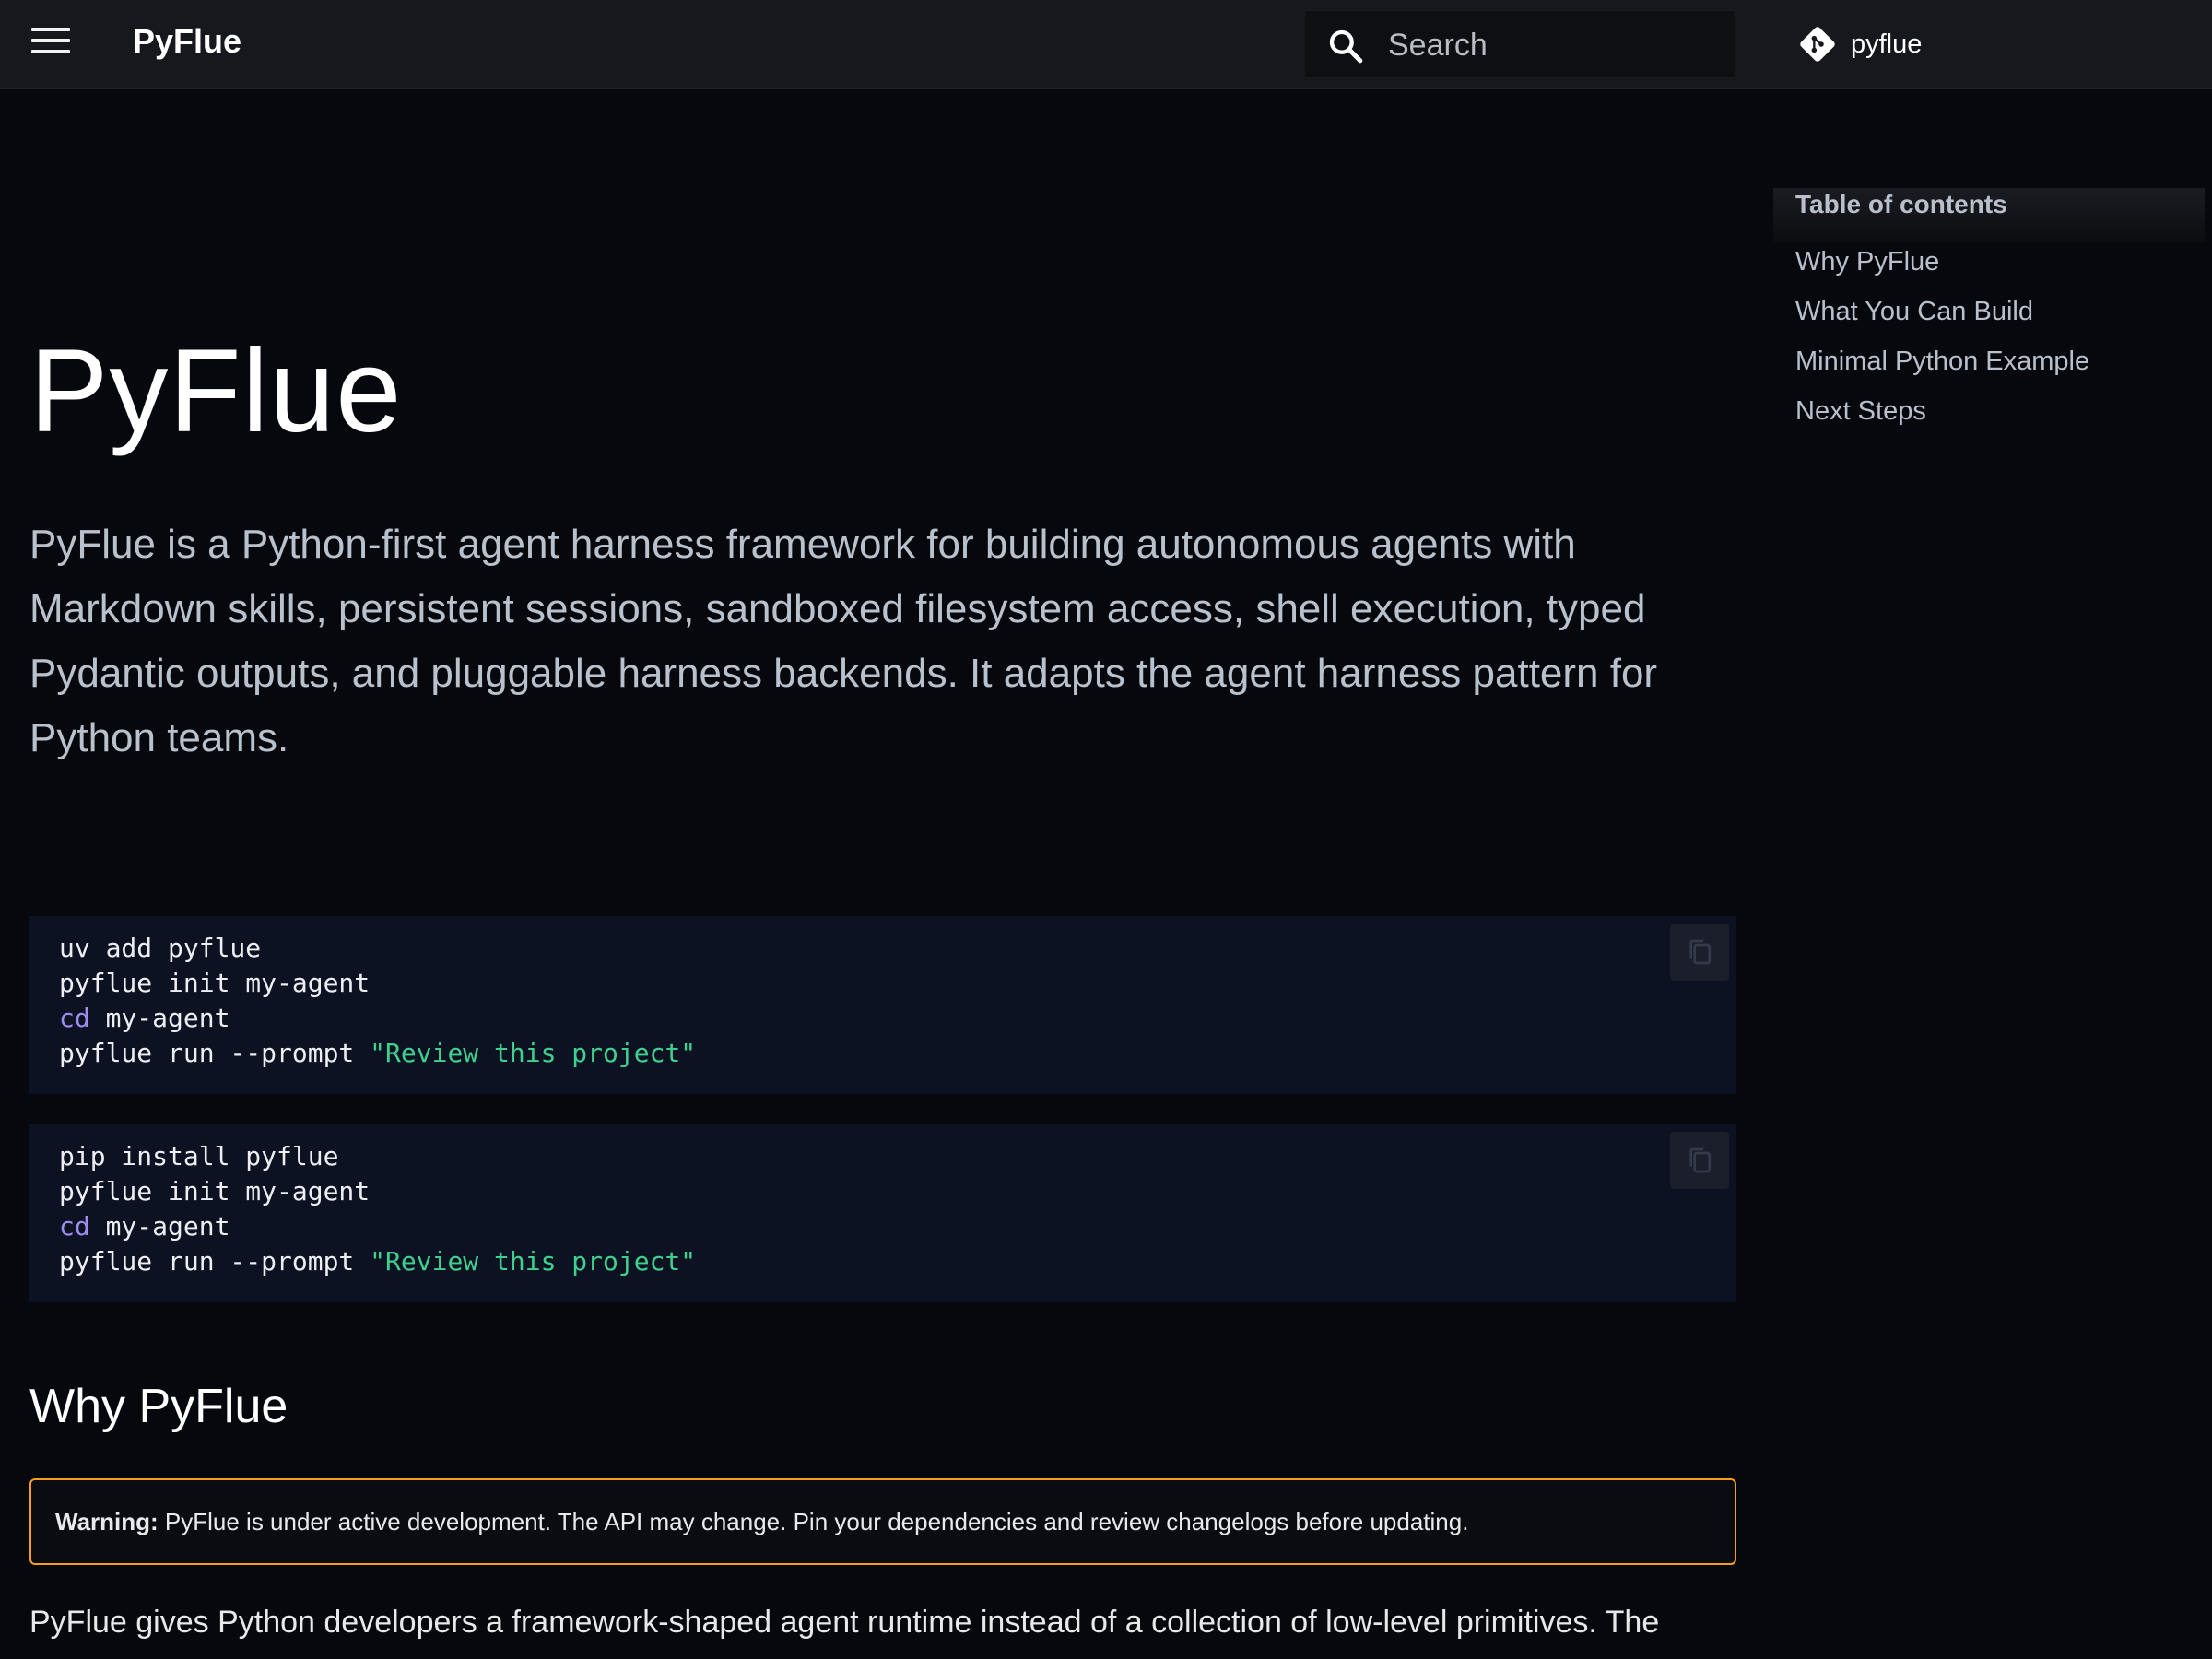  What do you see at coordinates (1817, 44) in the screenshot?
I see `git-icon` at bounding box center [1817, 44].